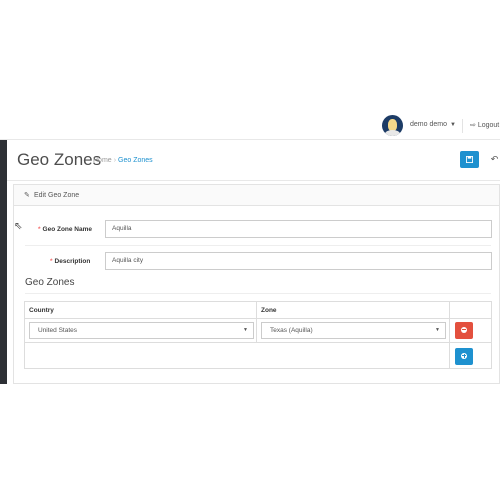 The height and width of the screenshot is (500, 500). Describe the element at coordinates (141, 330) in the screenshot. I see `country-select: United States ▼` at that location.